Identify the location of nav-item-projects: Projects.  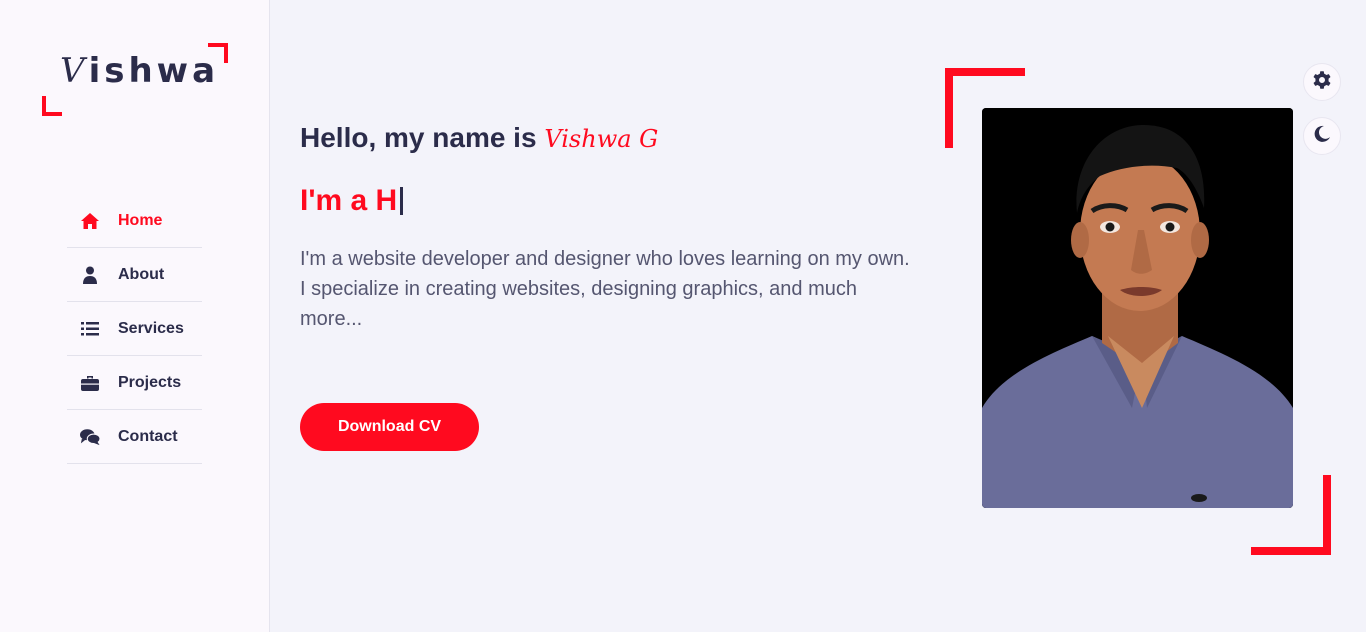
(134, 383).